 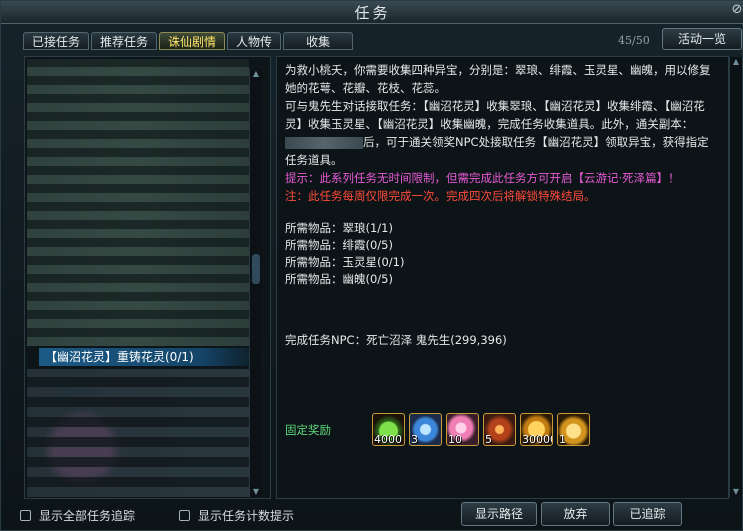 I want to click on title-bar: 任务 ⊘, so click(x=372, y=12).